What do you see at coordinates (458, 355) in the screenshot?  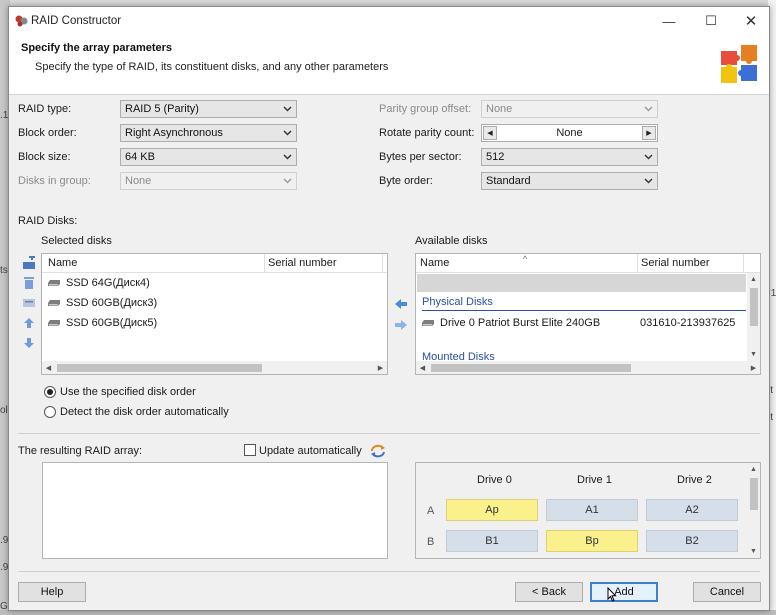 I see `group-header-mounted-disks: Mounted Disks` at bounding box center [458, 355].